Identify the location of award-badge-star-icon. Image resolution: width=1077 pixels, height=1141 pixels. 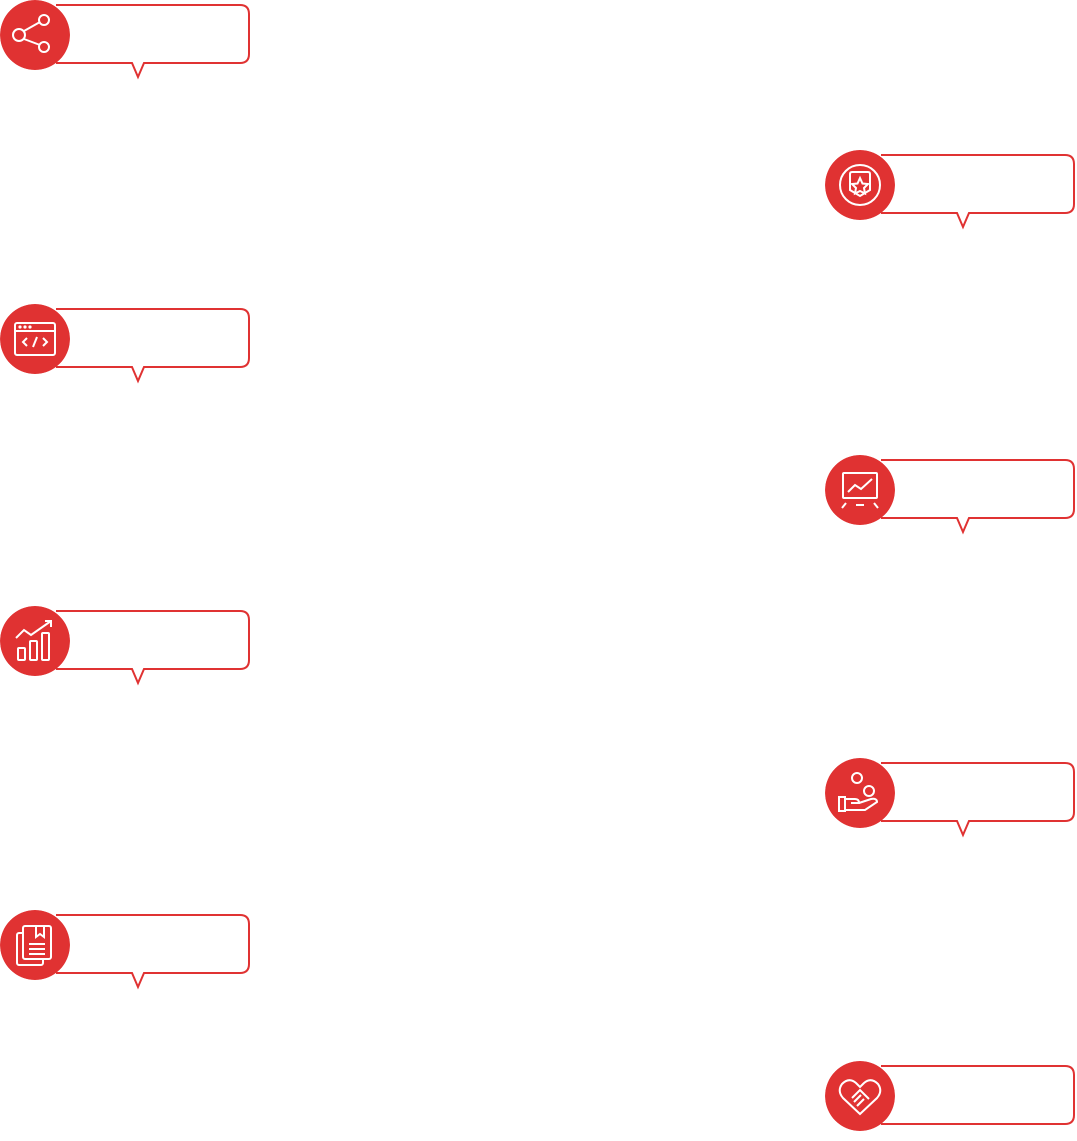
(860, 185).